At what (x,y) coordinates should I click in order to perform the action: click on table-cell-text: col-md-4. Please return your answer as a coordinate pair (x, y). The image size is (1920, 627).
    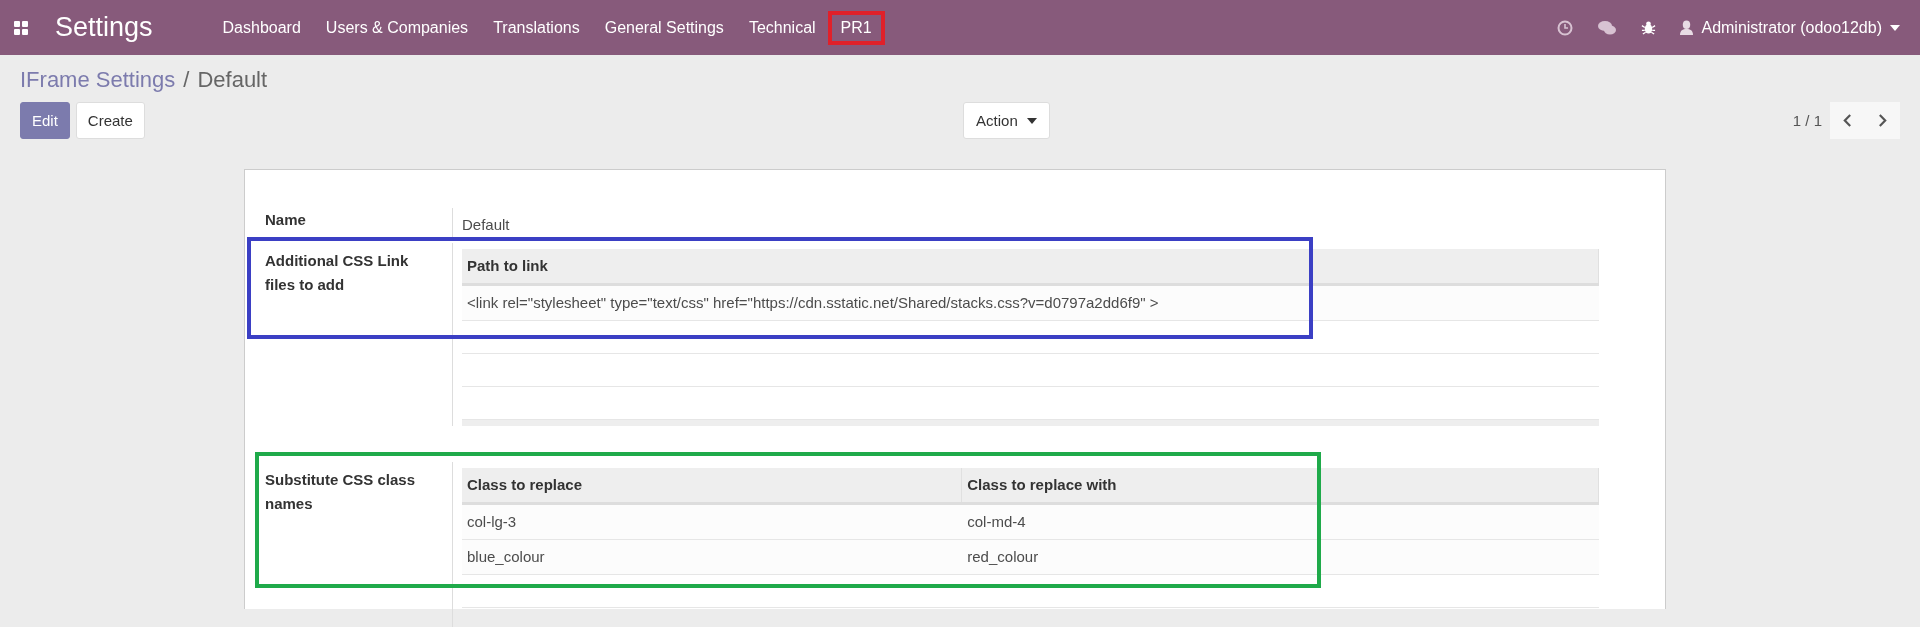
    Looking at the image, I should click on (996, 522).